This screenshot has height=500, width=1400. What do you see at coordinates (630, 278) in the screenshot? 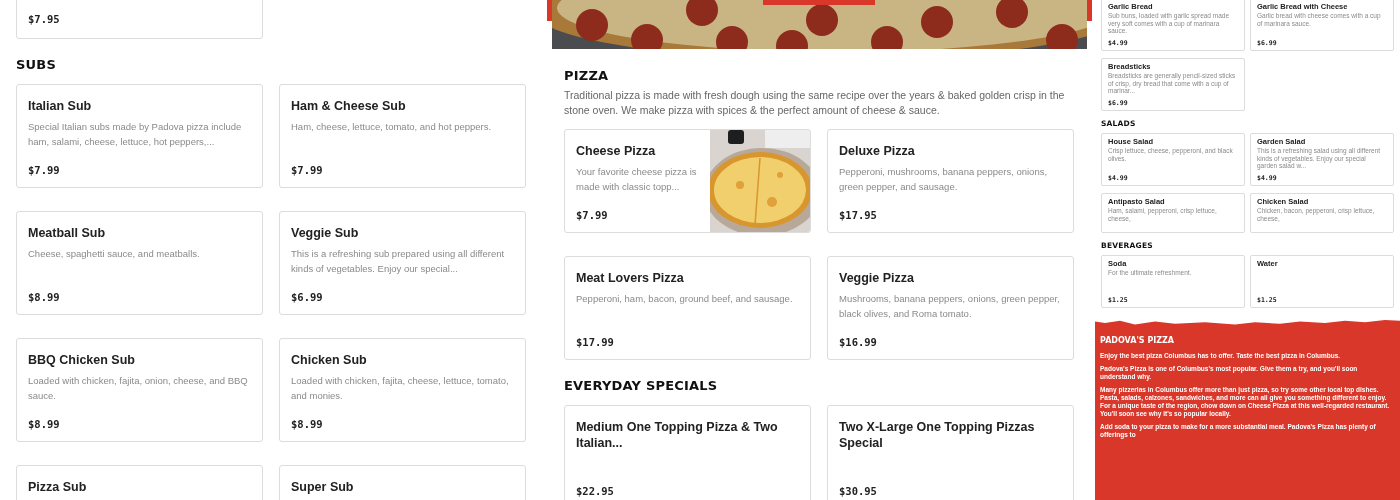
I see `item-name: Meat Lovers Pizza` at bounding box center [630, 278].